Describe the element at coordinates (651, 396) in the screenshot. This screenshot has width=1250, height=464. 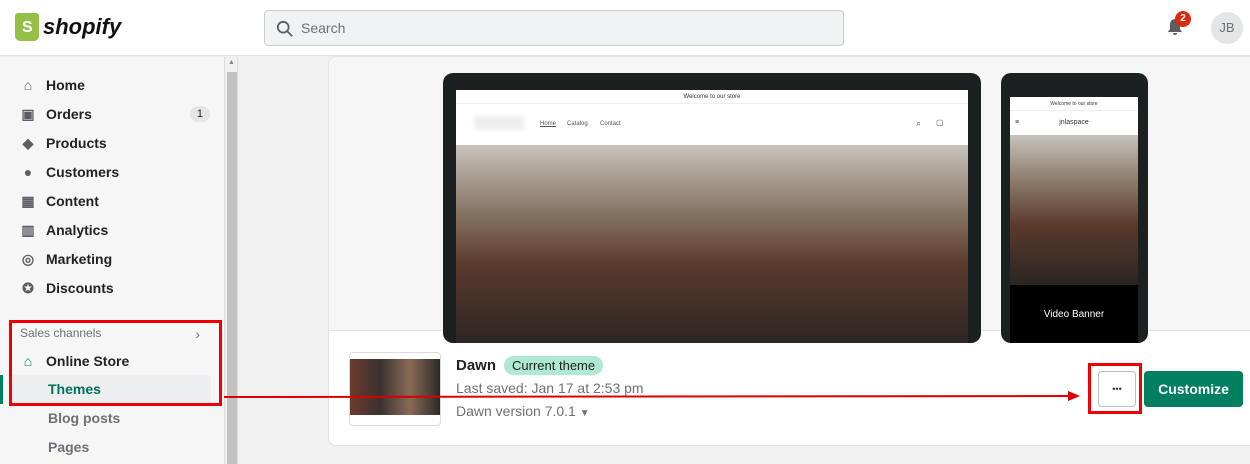
I see `annotation-arrow` at that location.